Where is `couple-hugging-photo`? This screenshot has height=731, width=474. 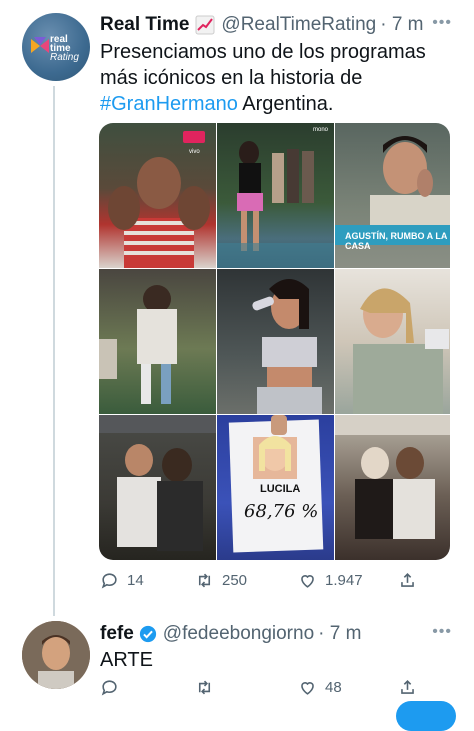 couple-hugging-photo is located at coordinates (157, 341).